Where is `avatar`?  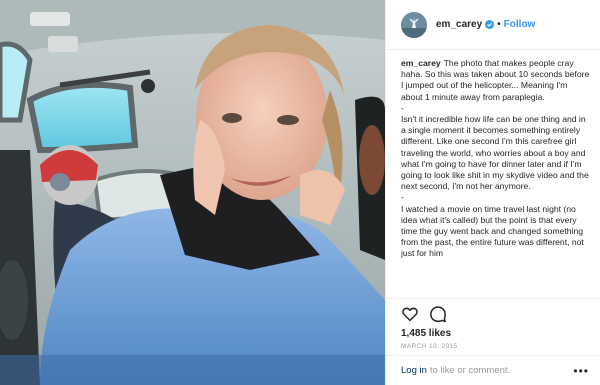
avatar is located at coordinates (414, 24).